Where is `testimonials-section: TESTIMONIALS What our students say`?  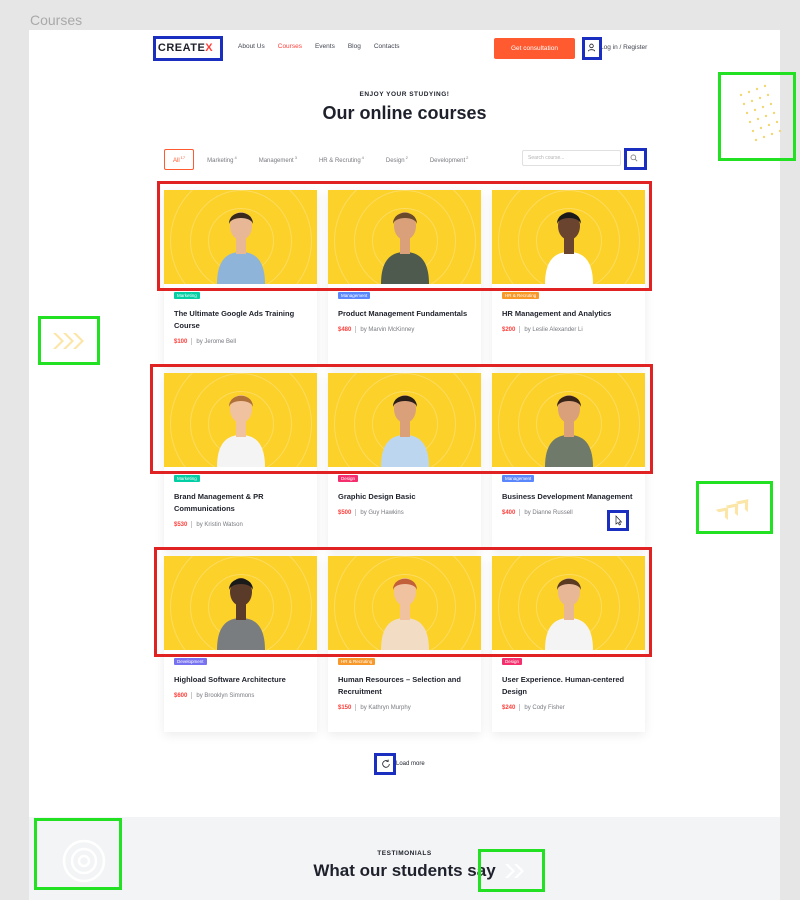 testimonials-section: TESTIMONIALS What our students say is located at coordinates (404, 858).